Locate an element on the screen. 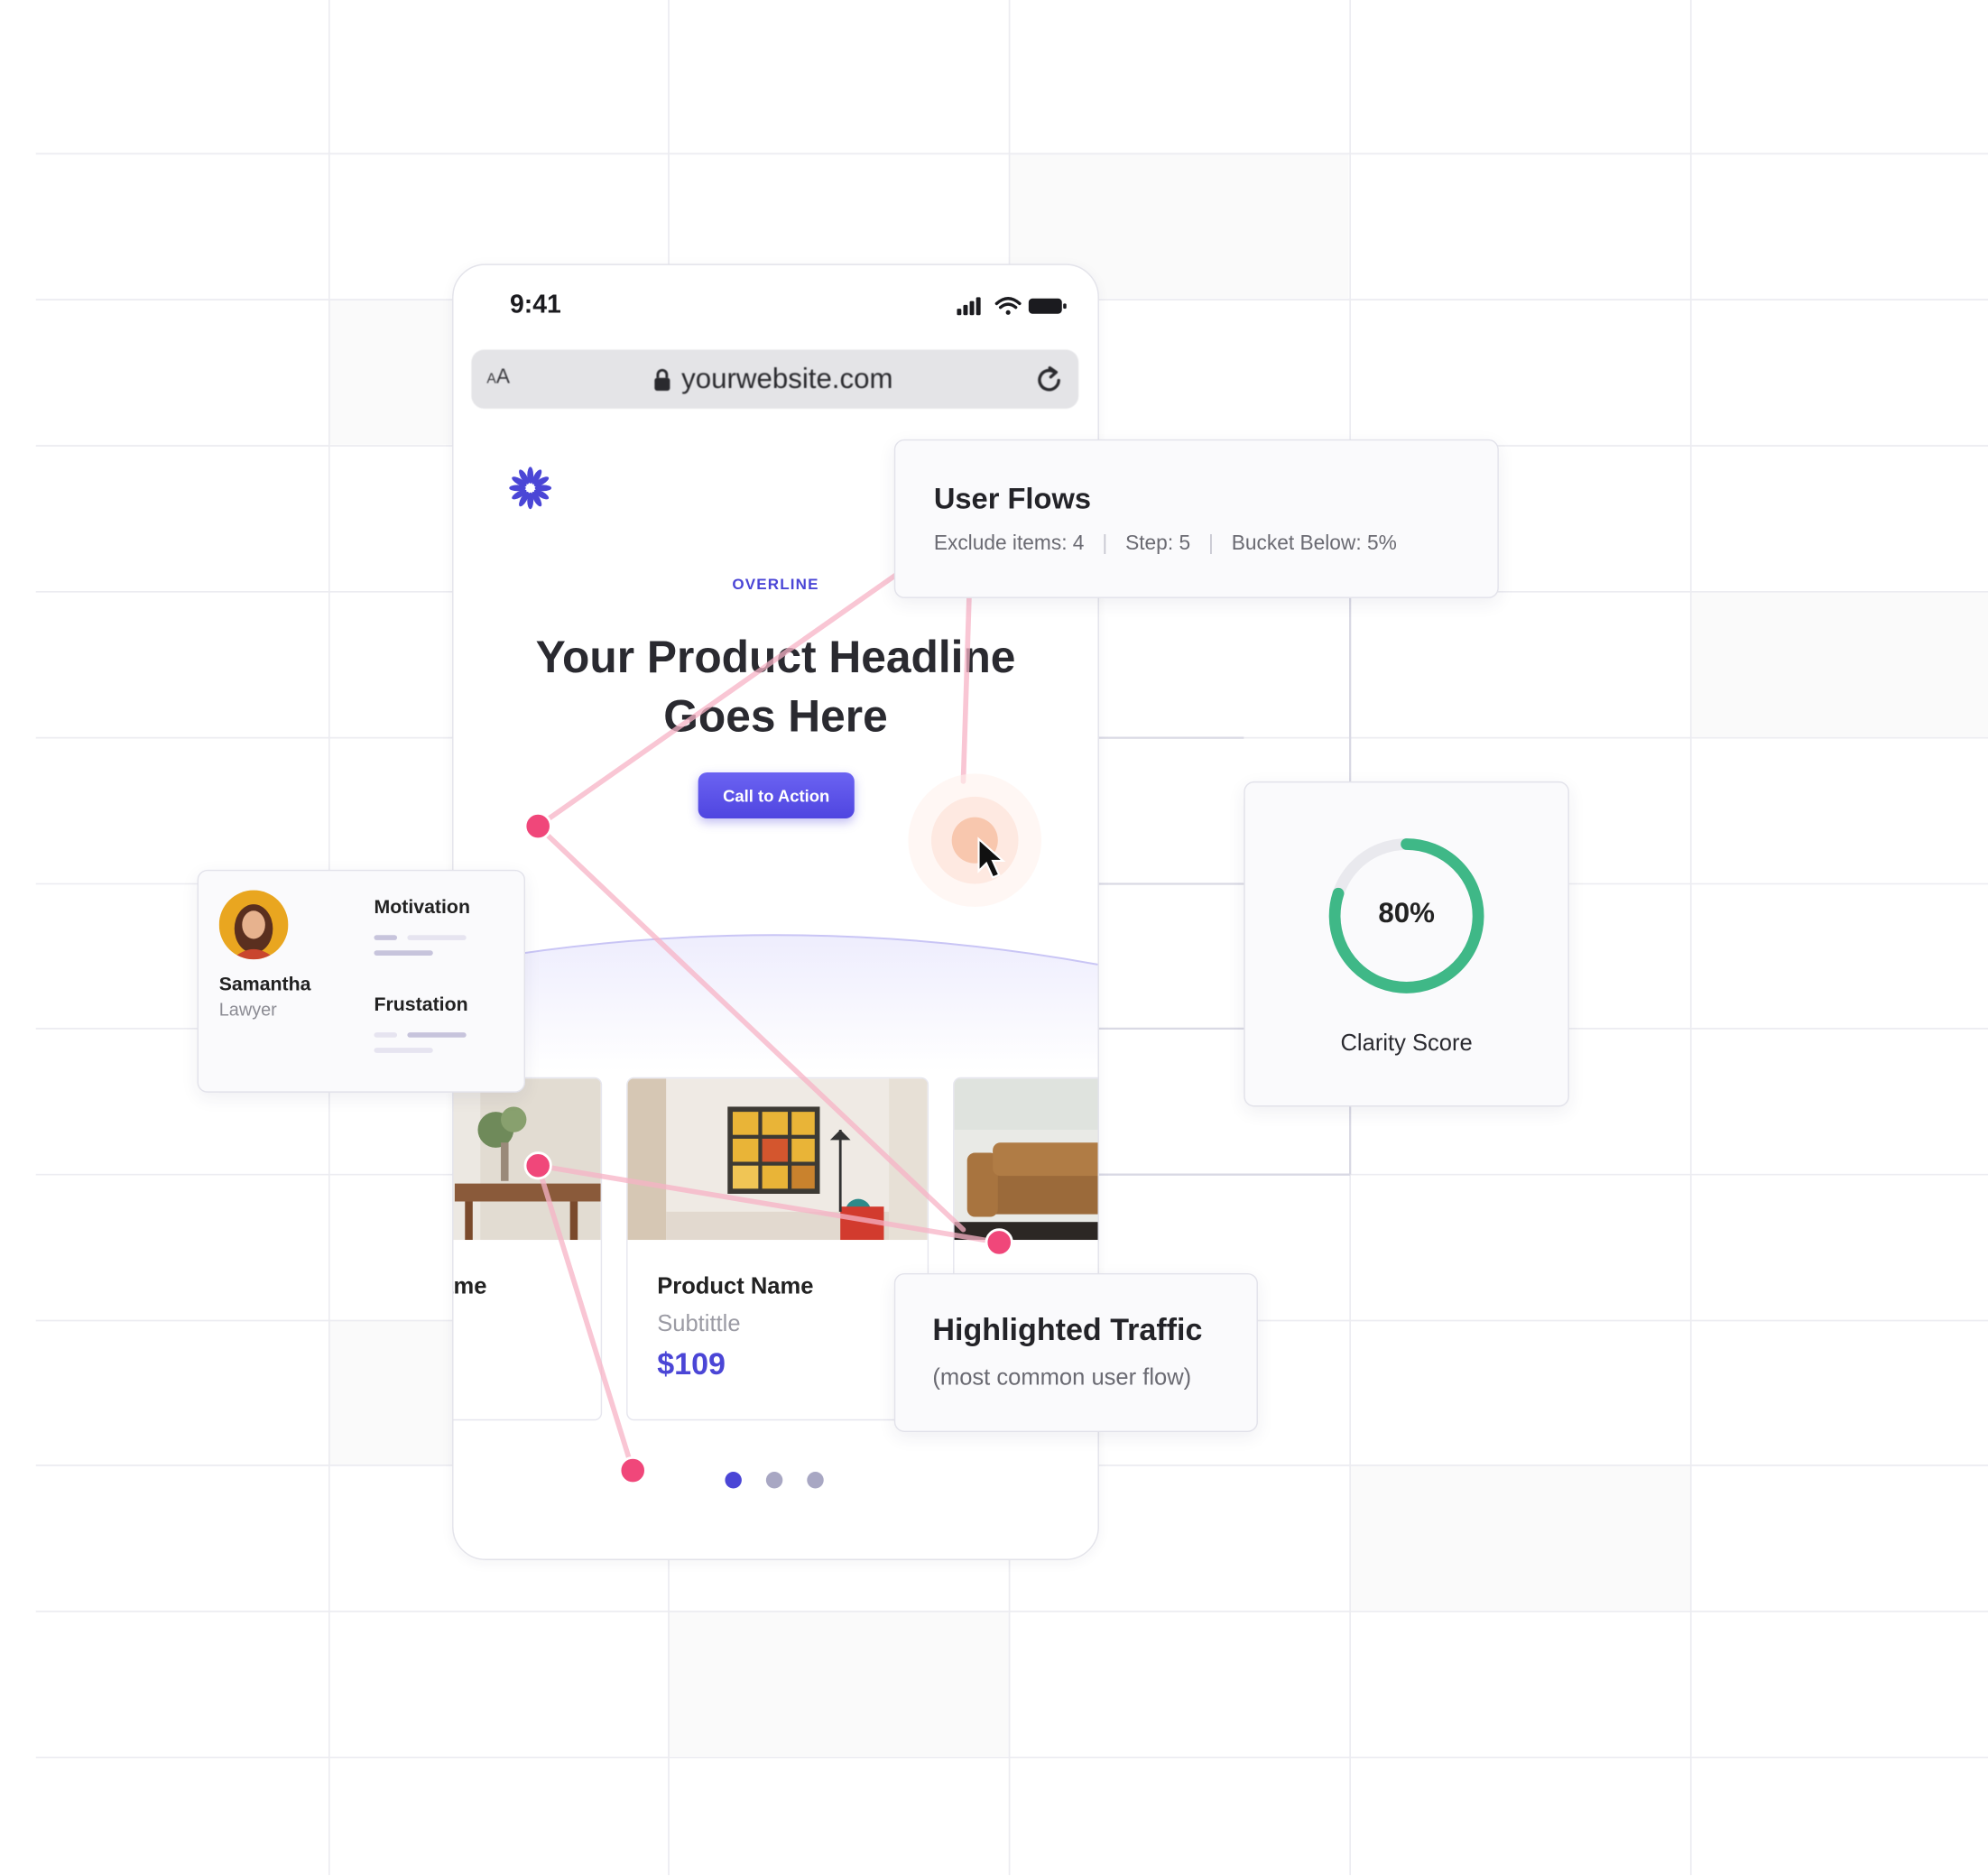 Image resolution: width=1988 pixels, height=1876 pixels. lock-icon is located at coordinates (662, 379).